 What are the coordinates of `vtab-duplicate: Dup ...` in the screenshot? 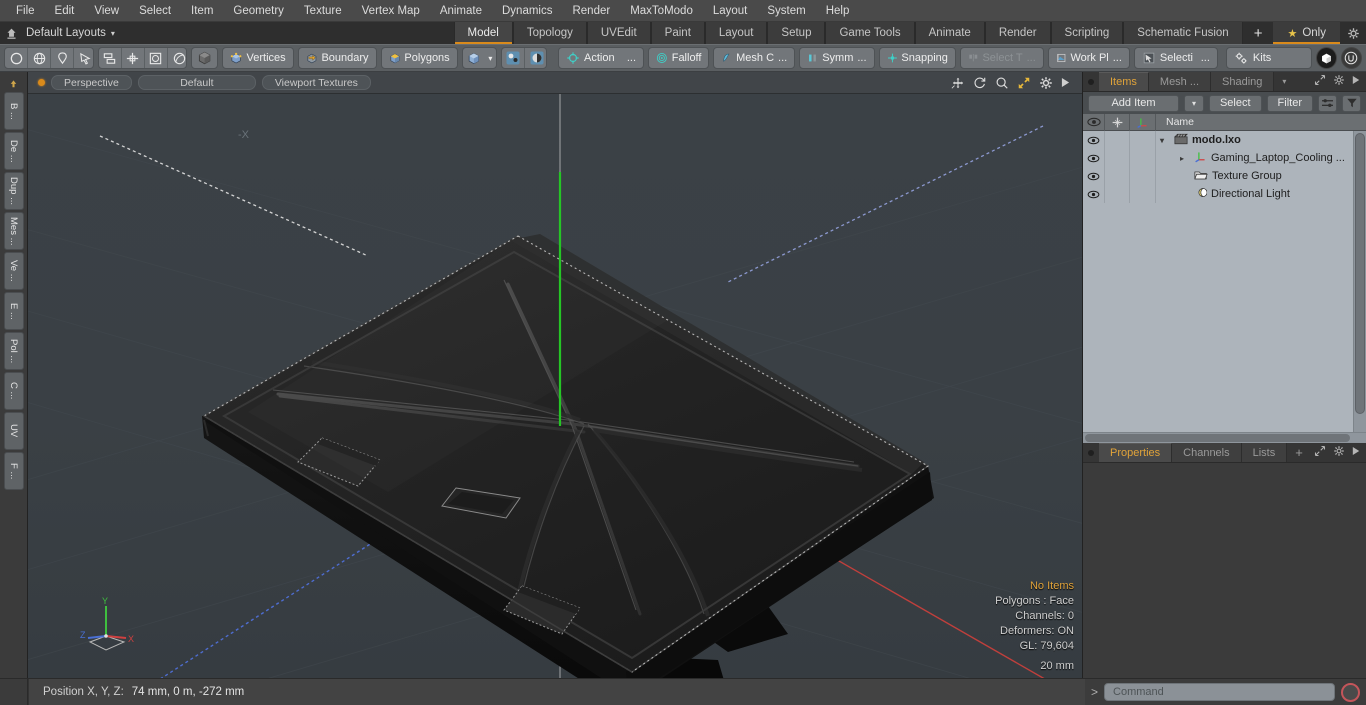 It's located at (13, 191).